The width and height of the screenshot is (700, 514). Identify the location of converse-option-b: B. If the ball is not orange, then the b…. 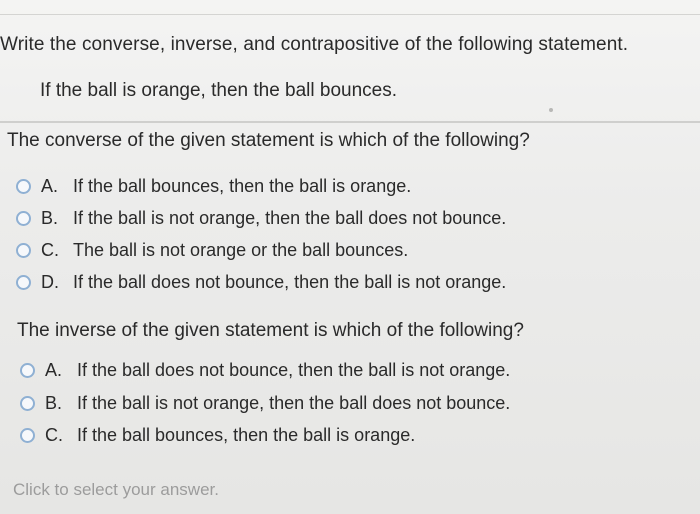
(261, 218).